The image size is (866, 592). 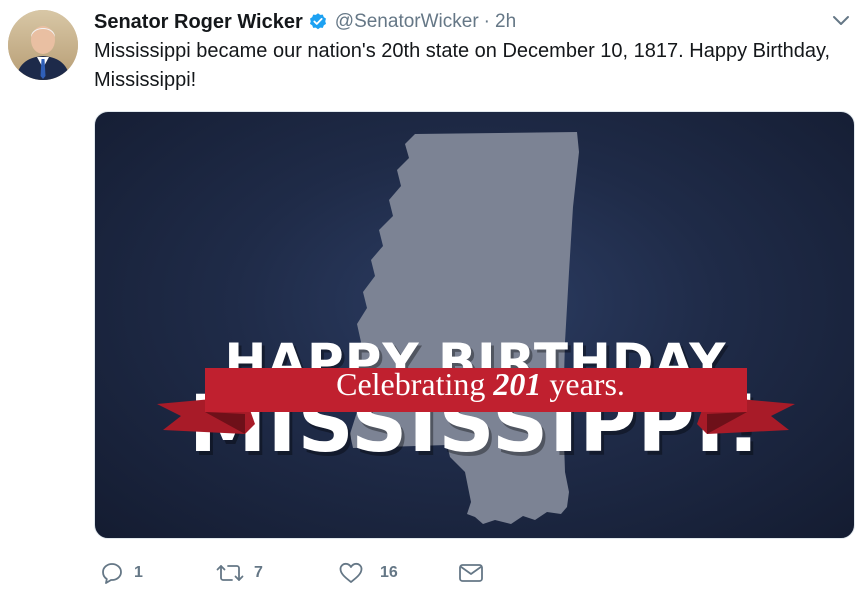 I want to click on envelope-icon, so click(x=471, y=573).